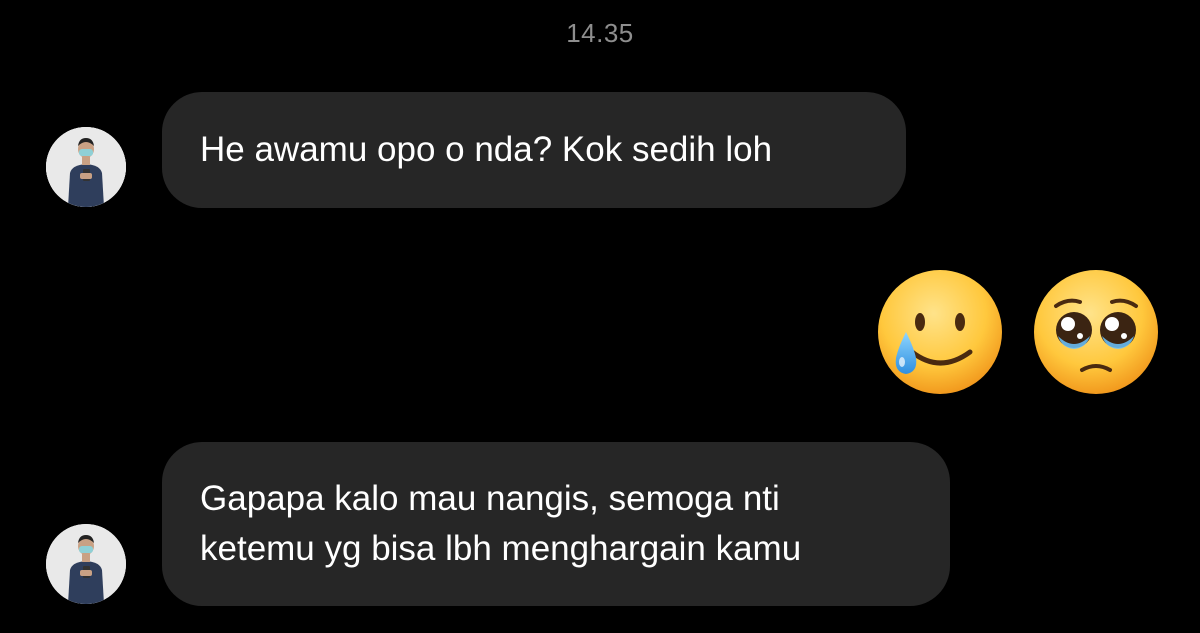 This screenshot has height=633, width=1200. I want to click on outgoing-emoji-message, so click(1018, 334).